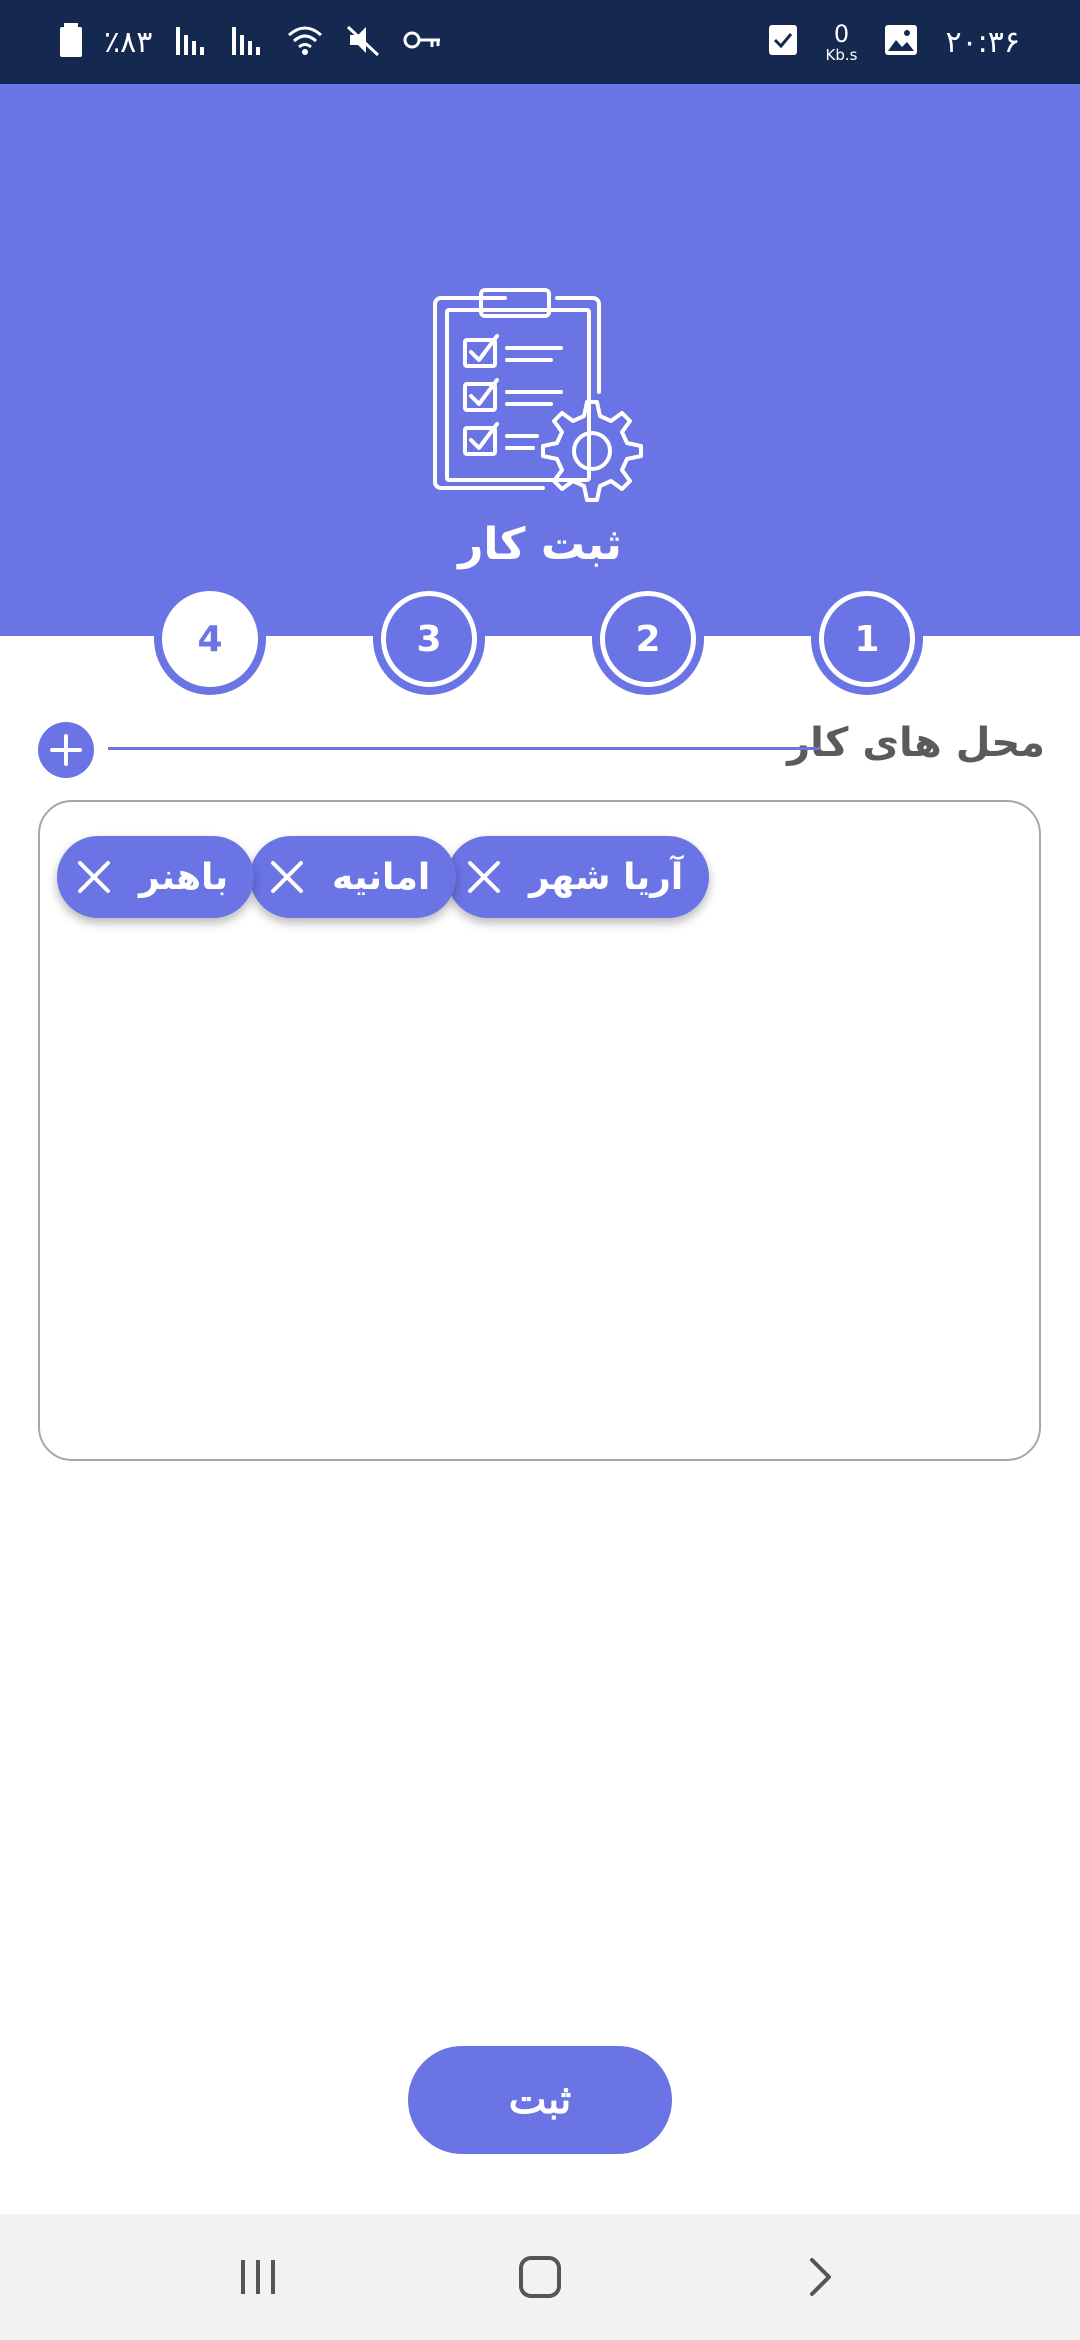 The width and height of the screenshot is (1080, 2340). Describe the element at coordinates (363, 42) in the screenshot. I see `mute-icon` at that location.